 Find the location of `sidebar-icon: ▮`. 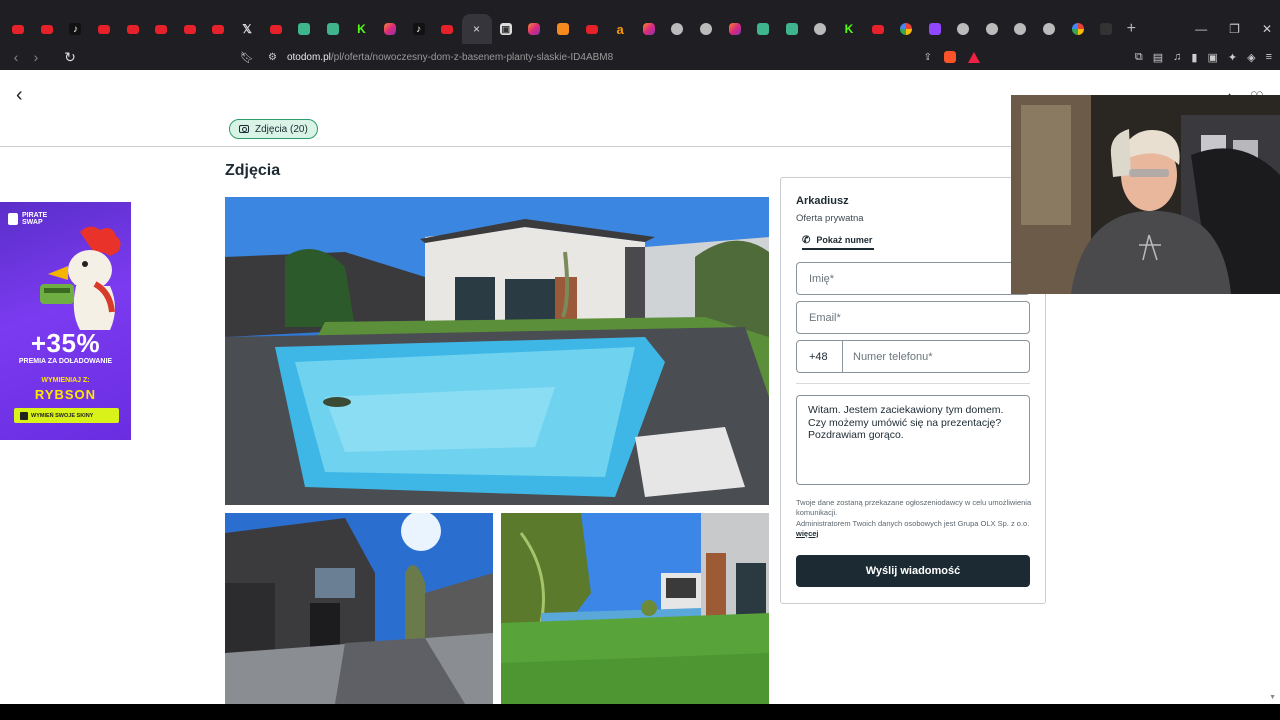

sidebar-icon: ▮ is located at coordinates (1194, 57).